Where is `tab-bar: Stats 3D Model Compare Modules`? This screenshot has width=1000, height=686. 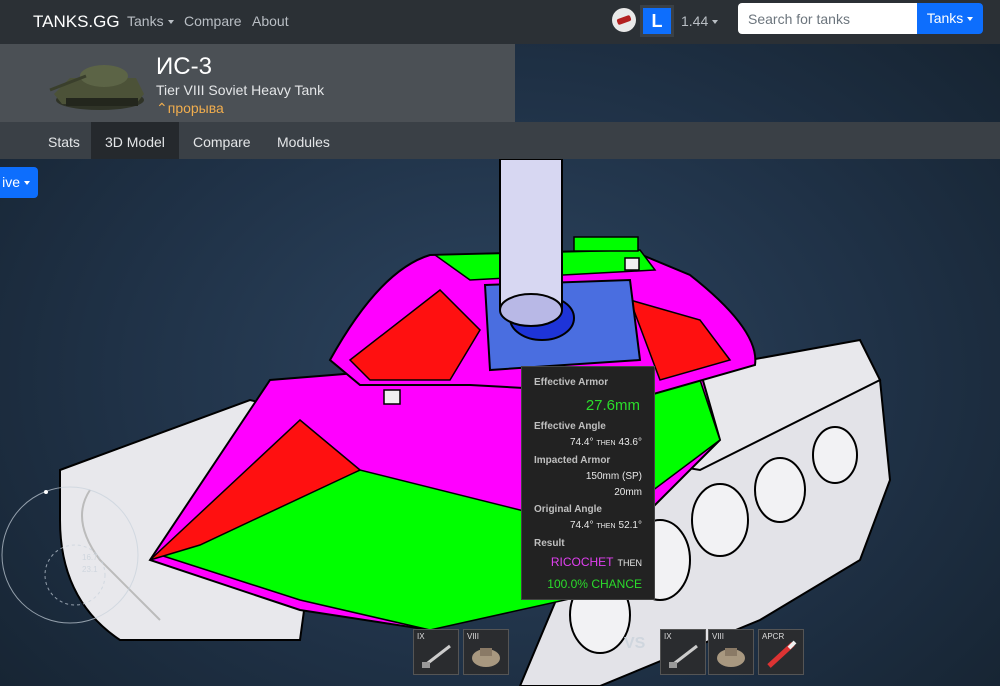 tab-bar: Stats 3D Model Compare Modules is located at coordinates (500, 140).